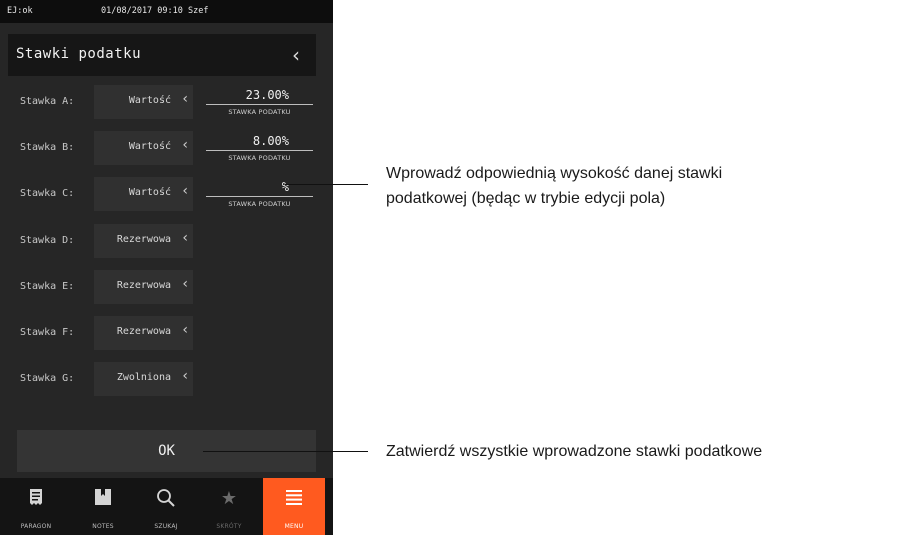  I want to click on row-label-d: Stawka D:, so click(47, 240).